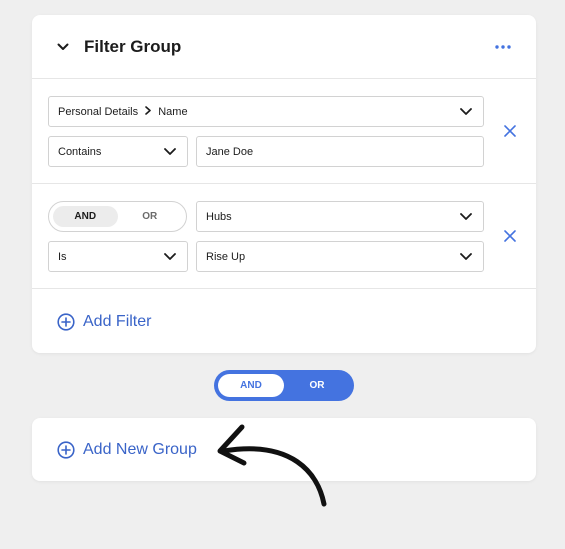  Describe the element at coordinates (62, 256) in the screenshot. I see `operator-value: Is` at that location.